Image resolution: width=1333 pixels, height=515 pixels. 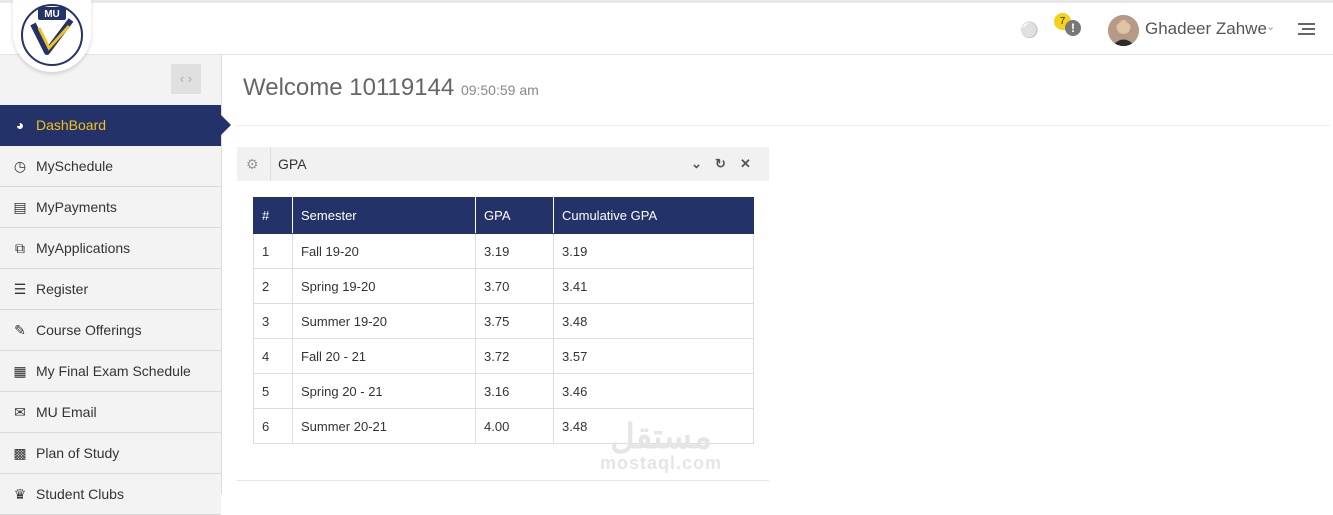 What do you see at coordinates (349, 87) in the screenshot?
I see `welcome-text: Welcome 10119144` at bounding box center [349, 87].